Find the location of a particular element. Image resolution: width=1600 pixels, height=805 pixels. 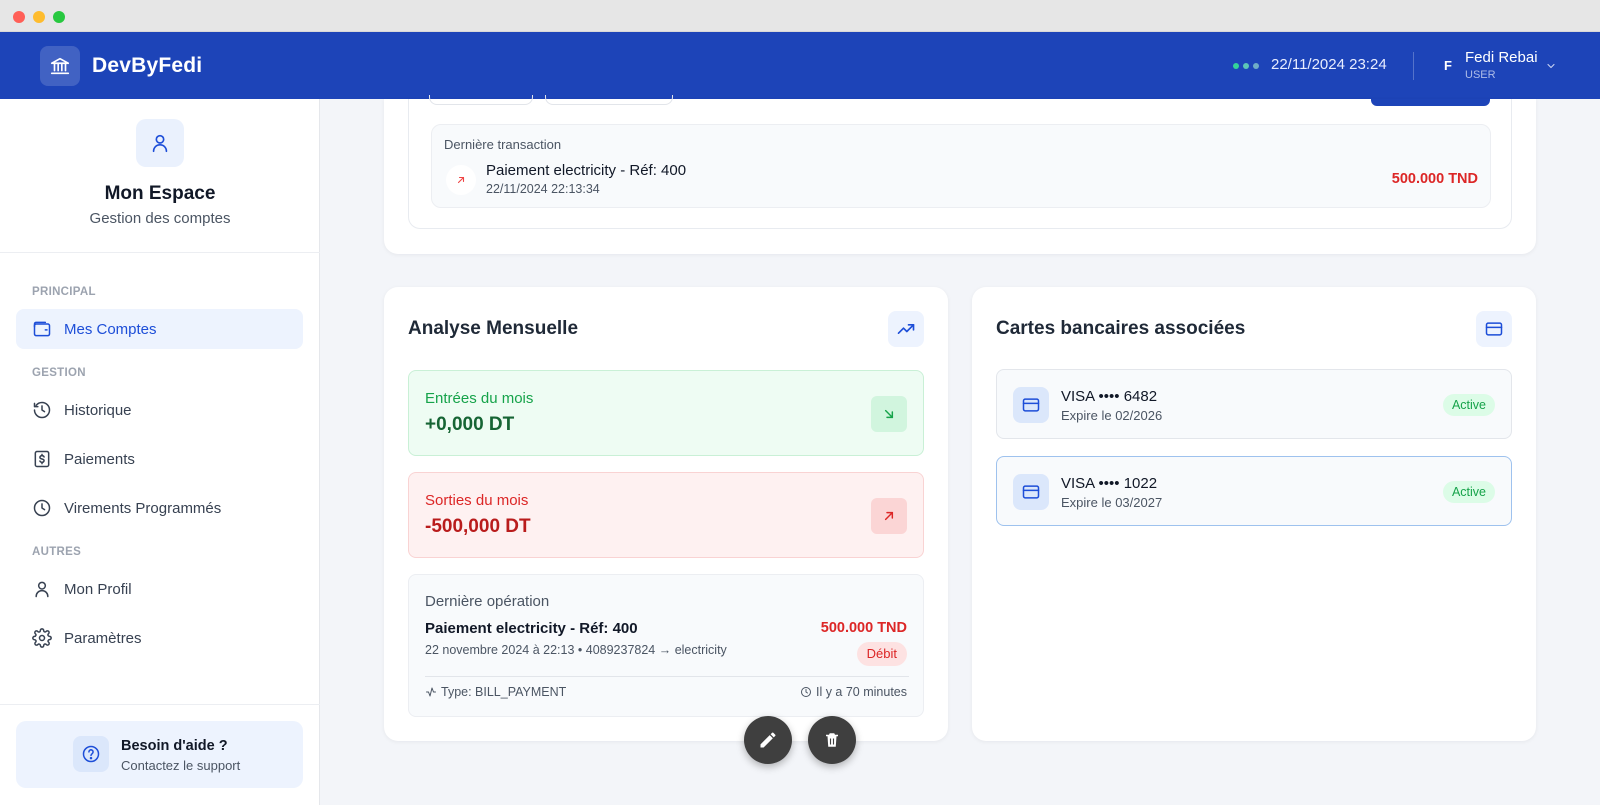

monthly-expense-box: Sorties du mois -500,000 DT is located at coordinates (666, 515).